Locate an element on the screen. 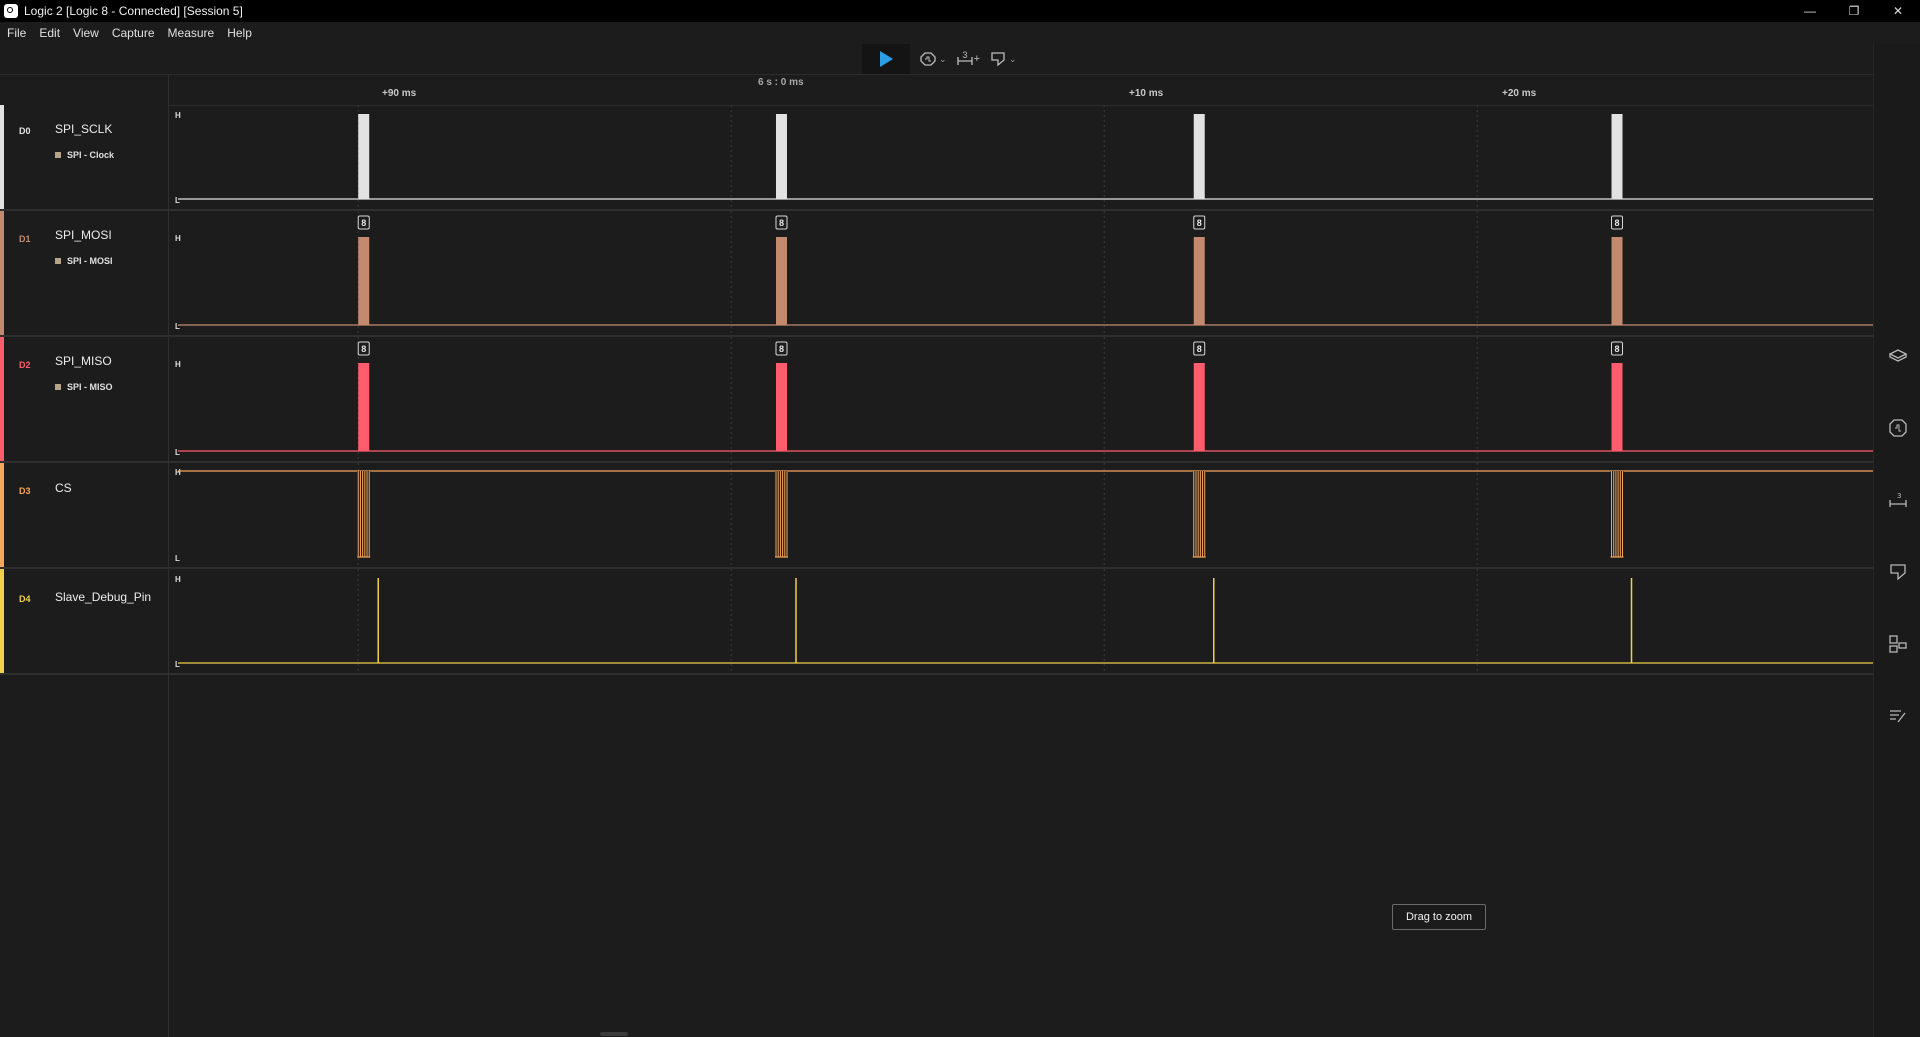 The height and width of the screenshot is (1037, 1920). horizontal-scrollbar is located at coordinates (614, 1034).